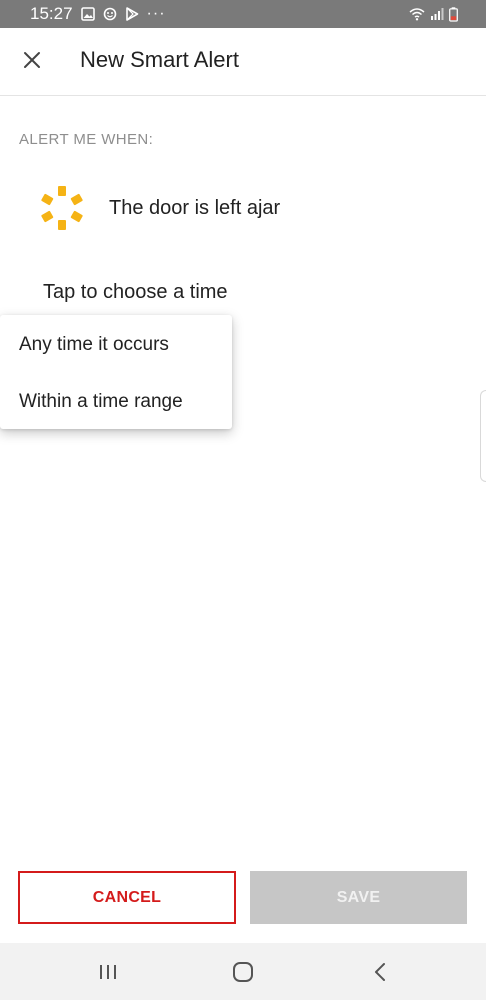  What do you see at coordinates (116, 344) in the screenshot?
I see `menu-item-any-time: Any time it occurs` at bounding box center [116, 344].